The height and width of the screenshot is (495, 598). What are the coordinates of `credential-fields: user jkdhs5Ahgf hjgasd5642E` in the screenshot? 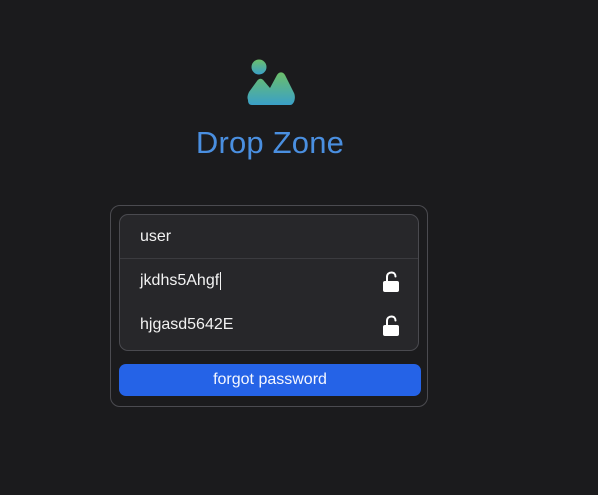 It's located at (269, 282).